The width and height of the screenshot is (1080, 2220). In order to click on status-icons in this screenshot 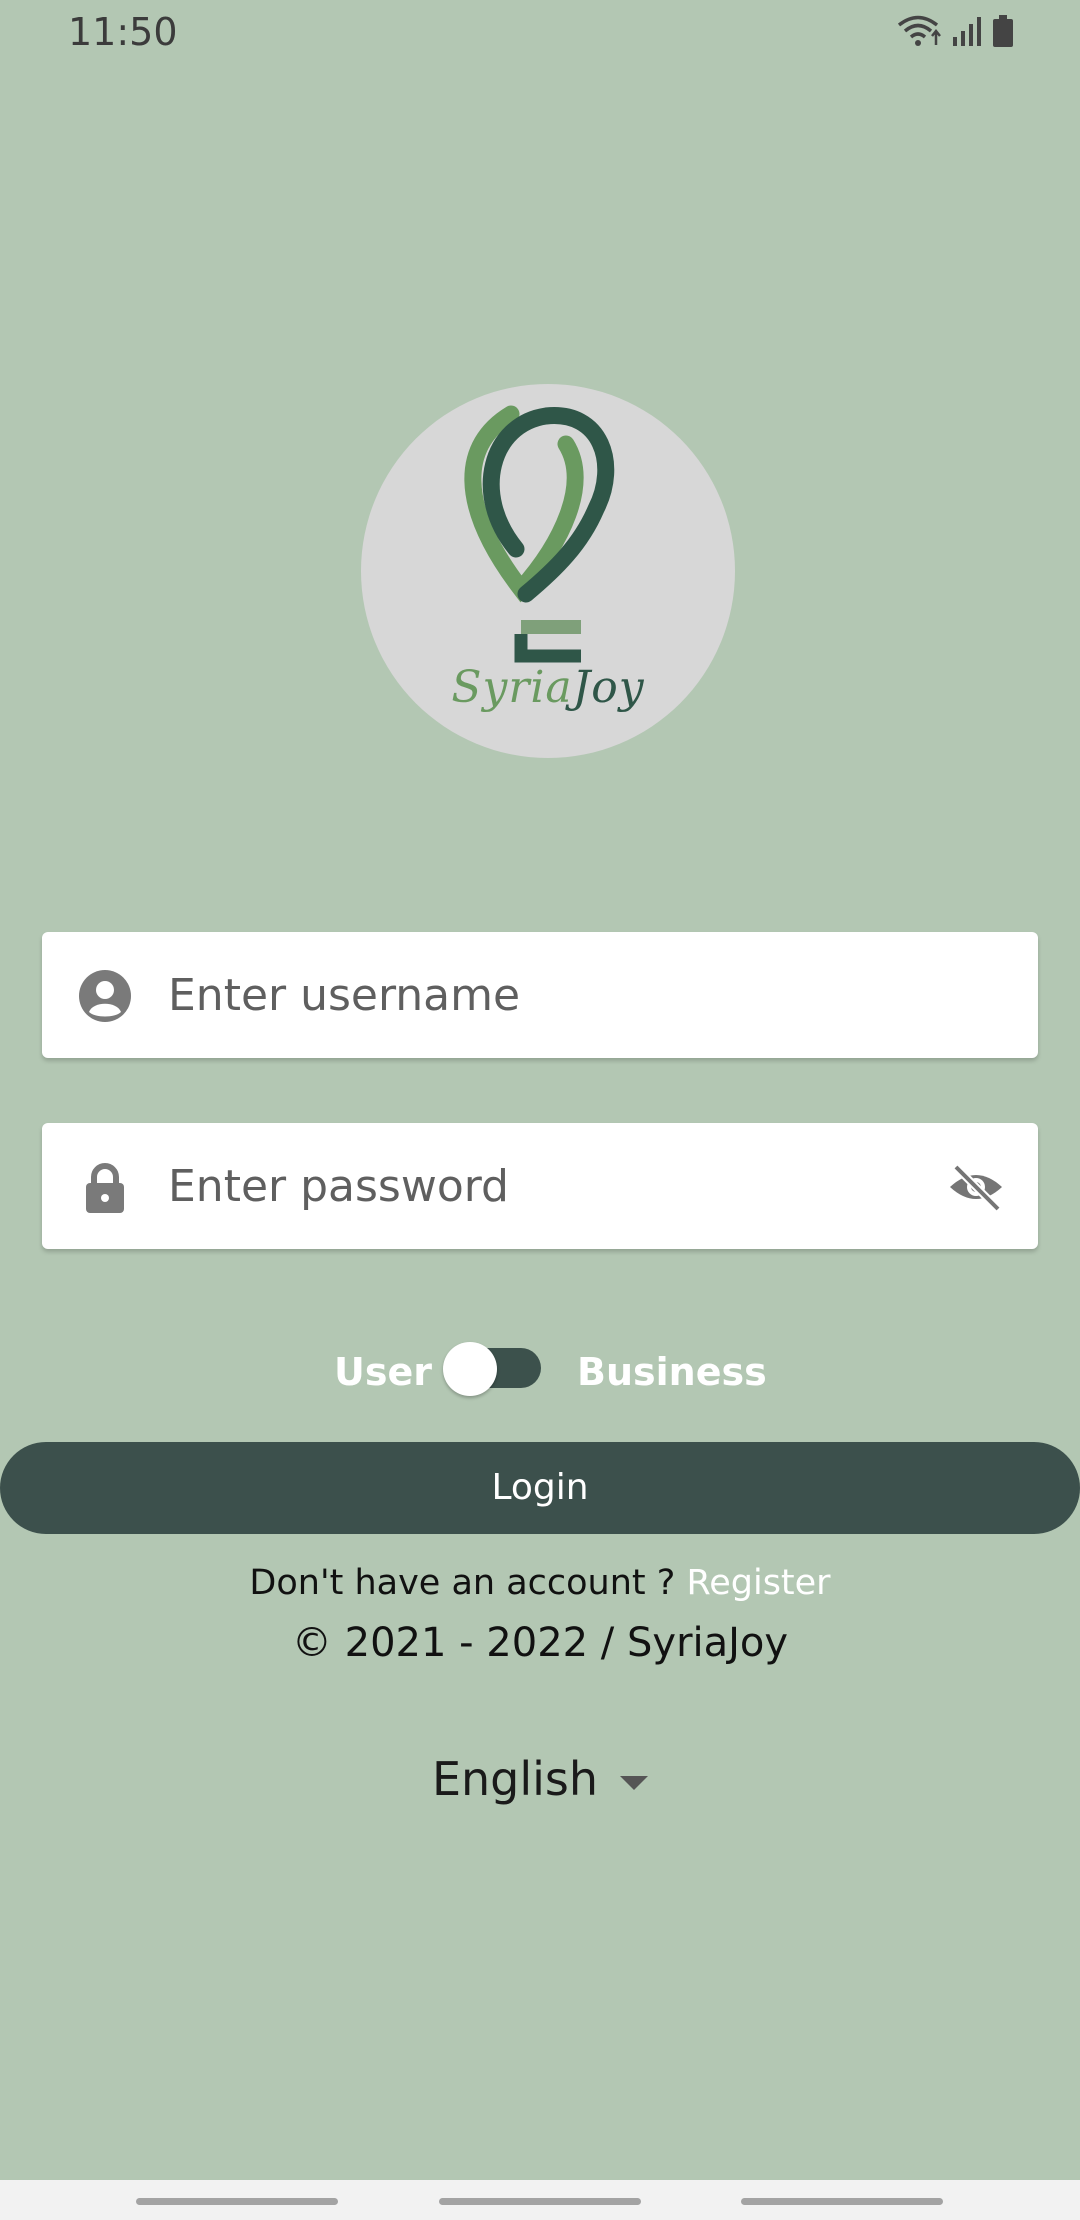, I will do `click(955, 33)`.